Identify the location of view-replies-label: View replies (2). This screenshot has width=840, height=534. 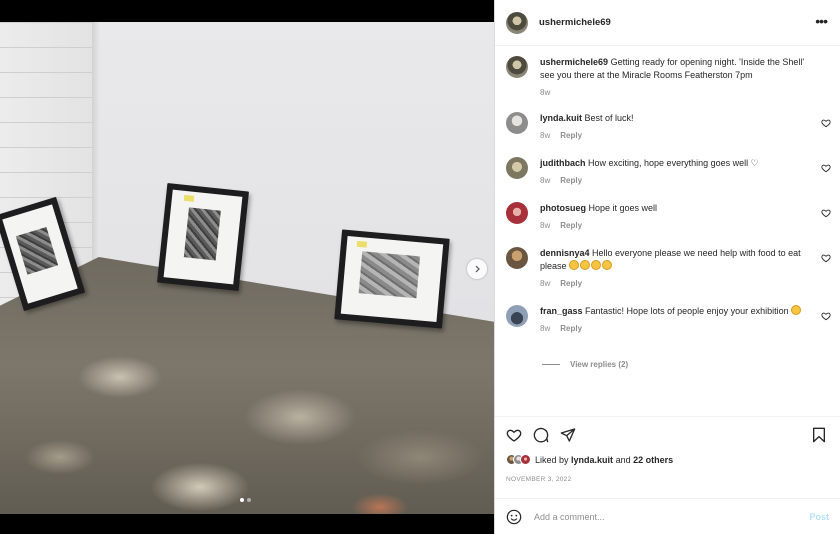
(599, 364).